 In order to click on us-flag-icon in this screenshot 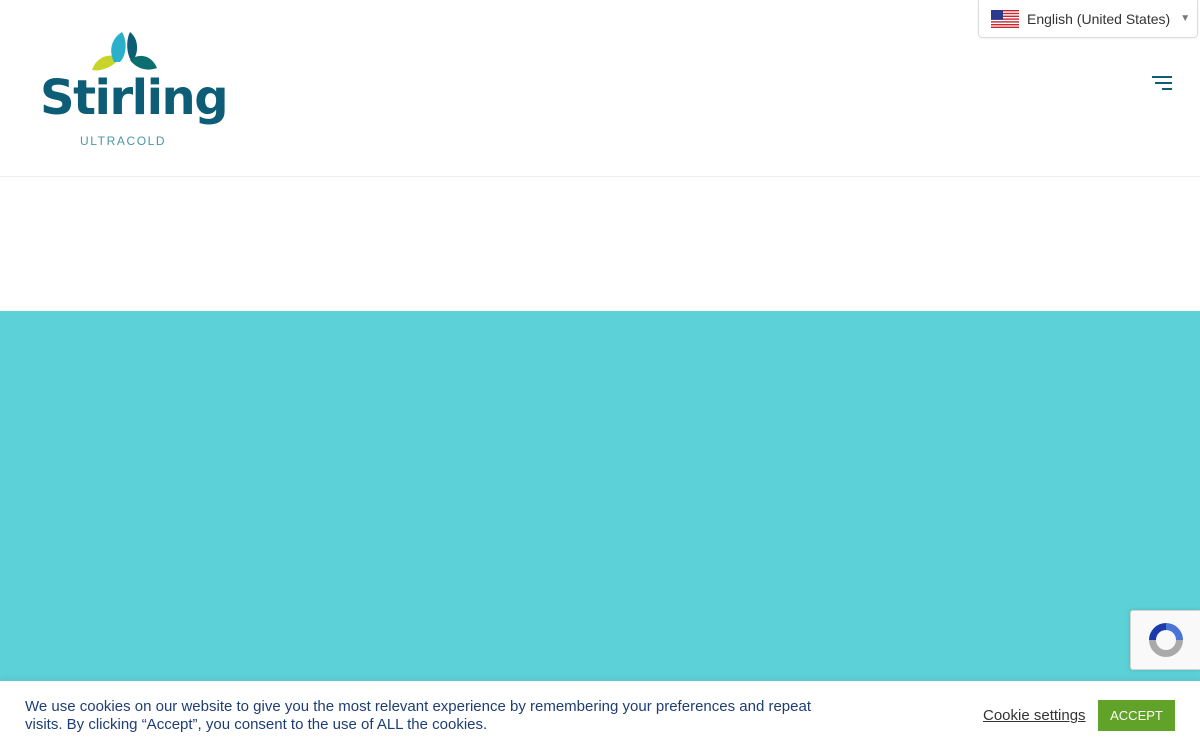, I will do `click(1005, 18)`.